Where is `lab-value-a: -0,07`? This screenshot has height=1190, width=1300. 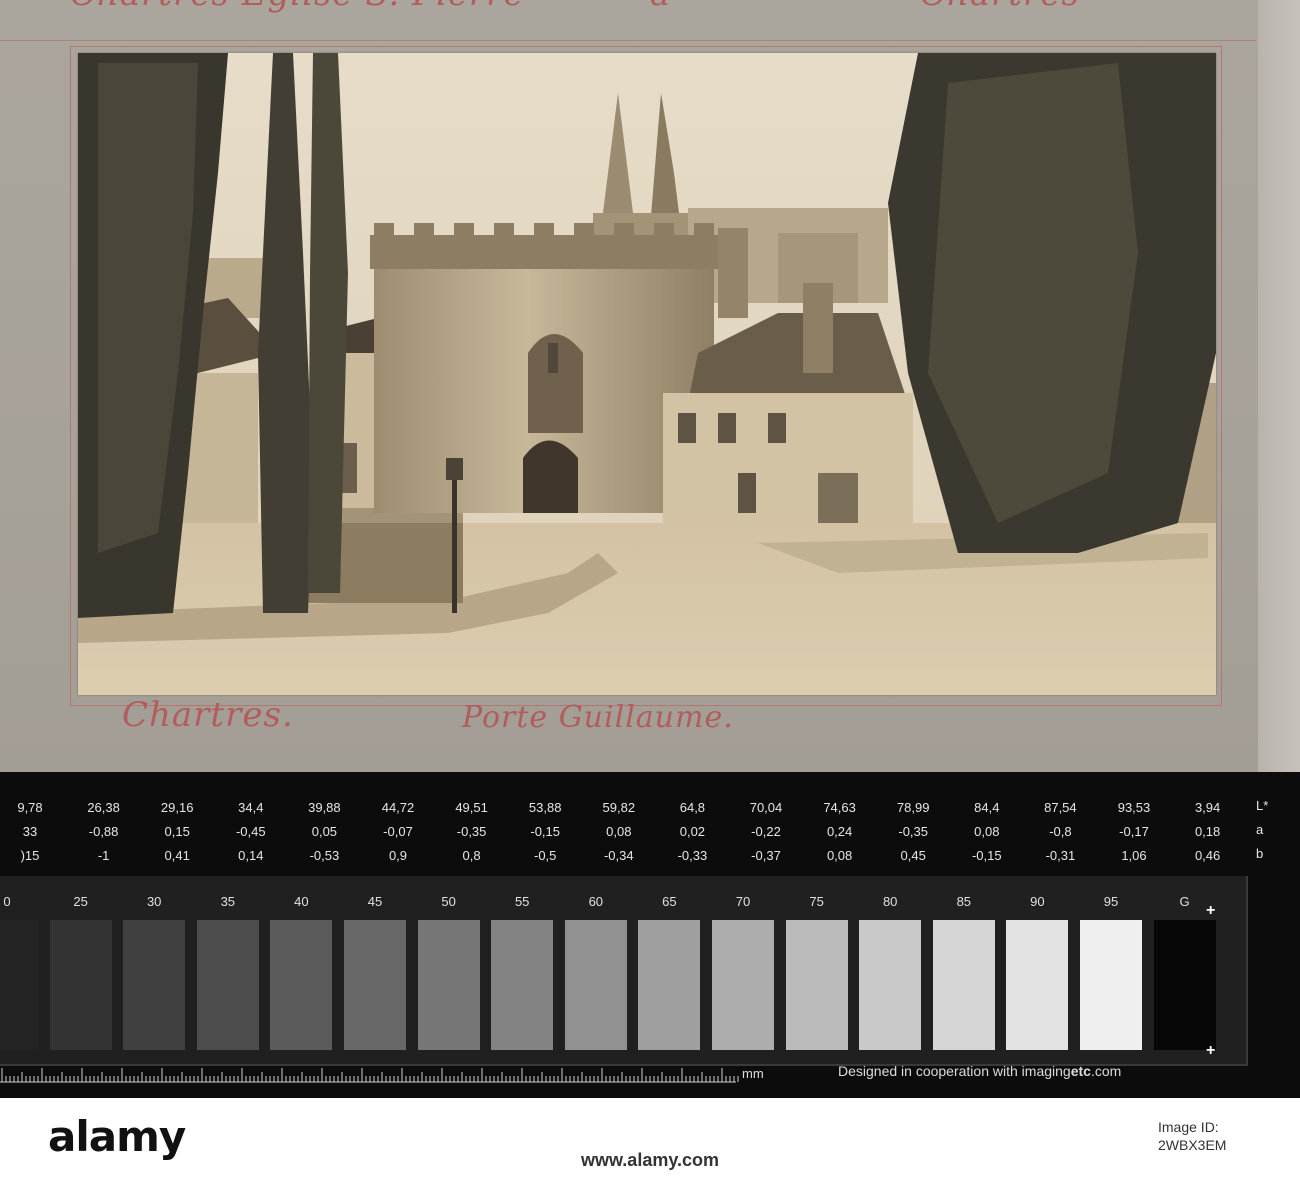 lab-value-a: -0,07 is located at coordinates (398, 831).